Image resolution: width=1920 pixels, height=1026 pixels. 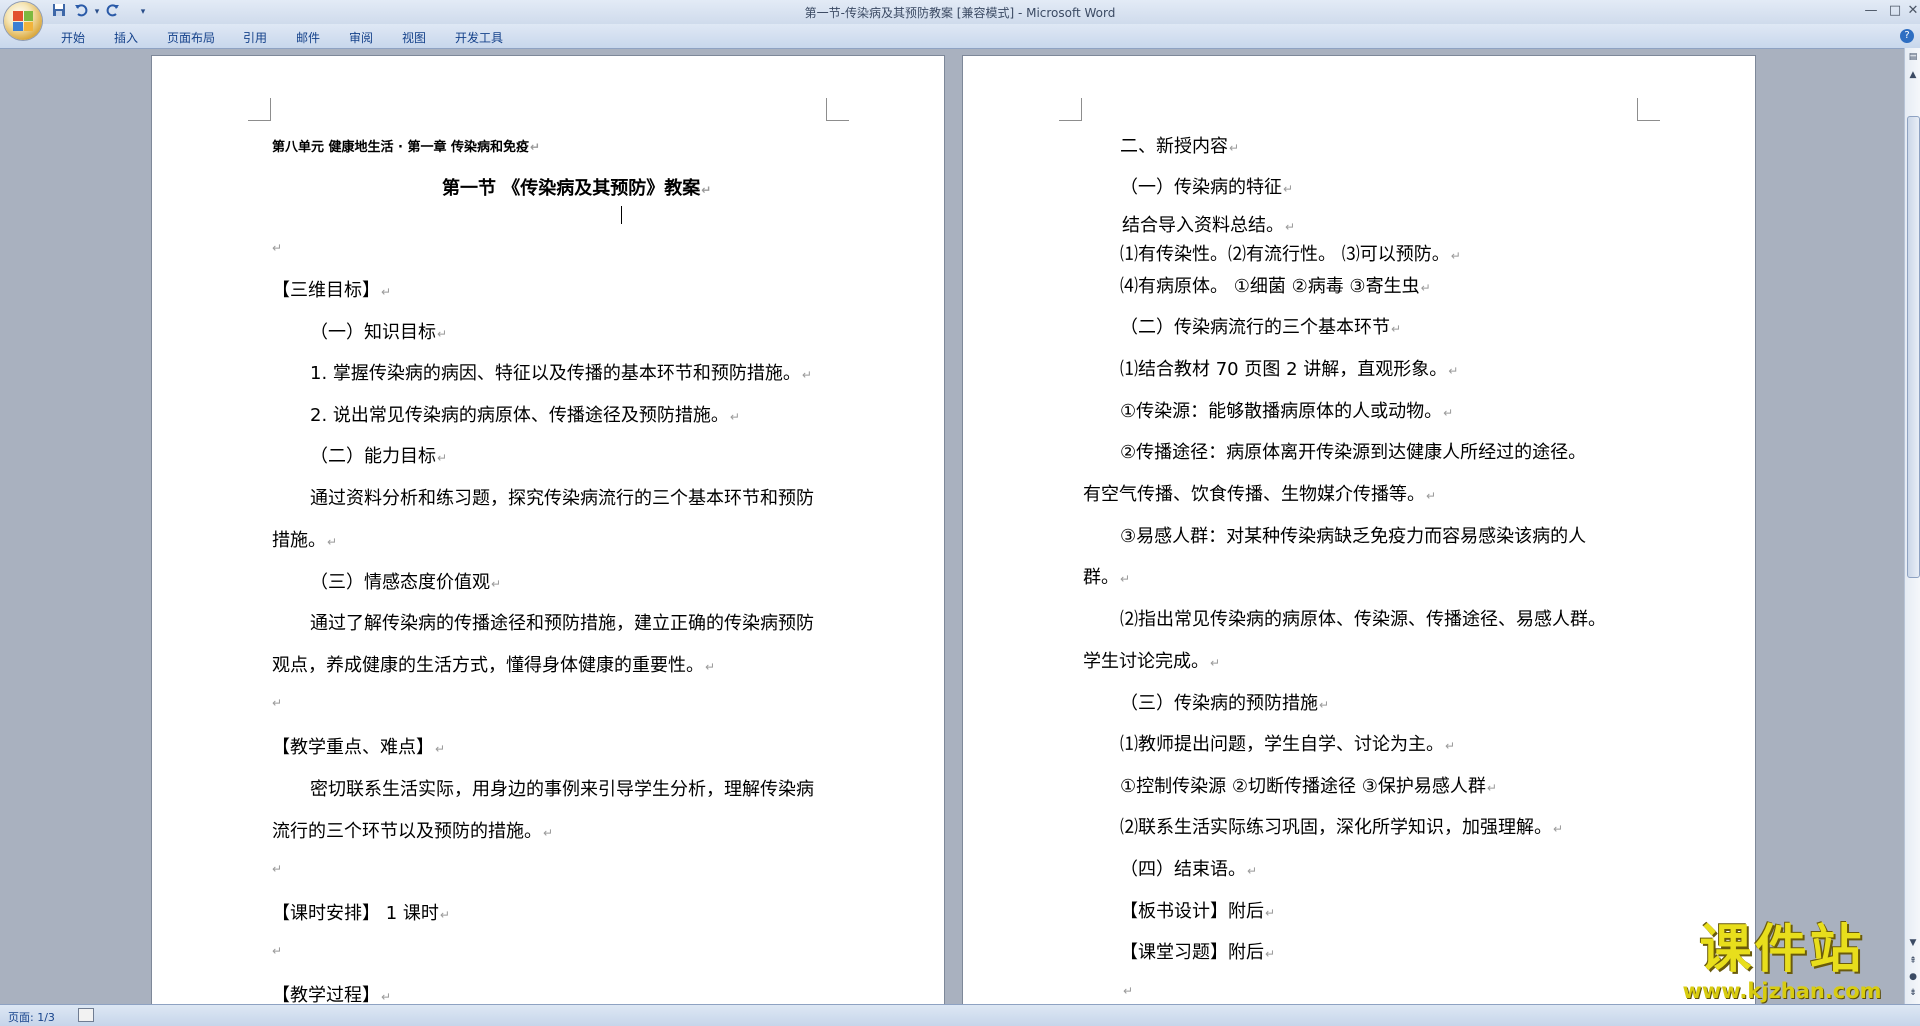 What do you see at coordinates (561, 373) in the screenshot?
I see `paragraph: 1. 掌握传染病的病因、特征以及传播的基本环节和预防措施。↵` at bounding box center [561, 373].